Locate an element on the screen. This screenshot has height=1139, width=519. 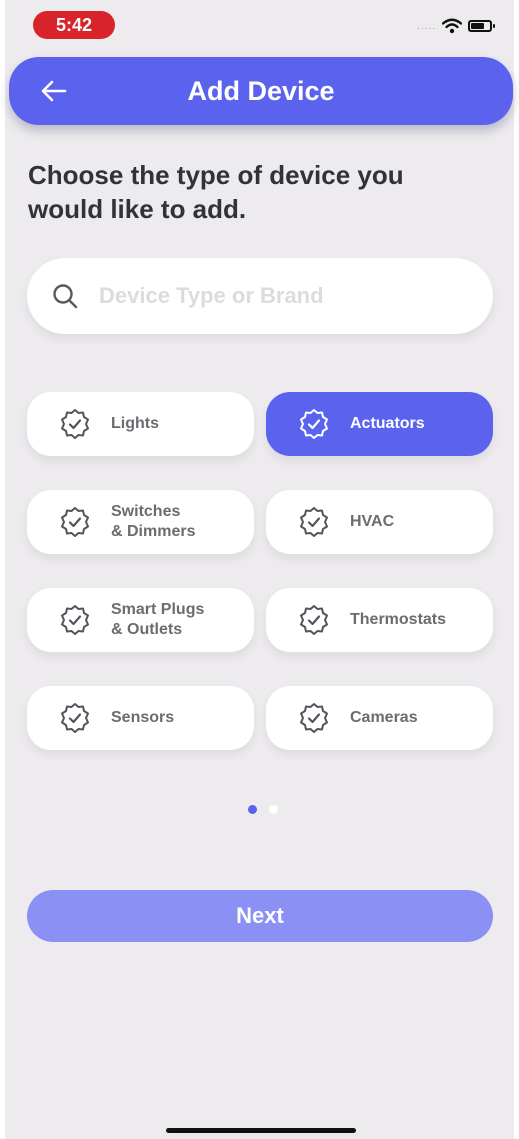
page-title: Add Device is located at coordinates (261, 91).